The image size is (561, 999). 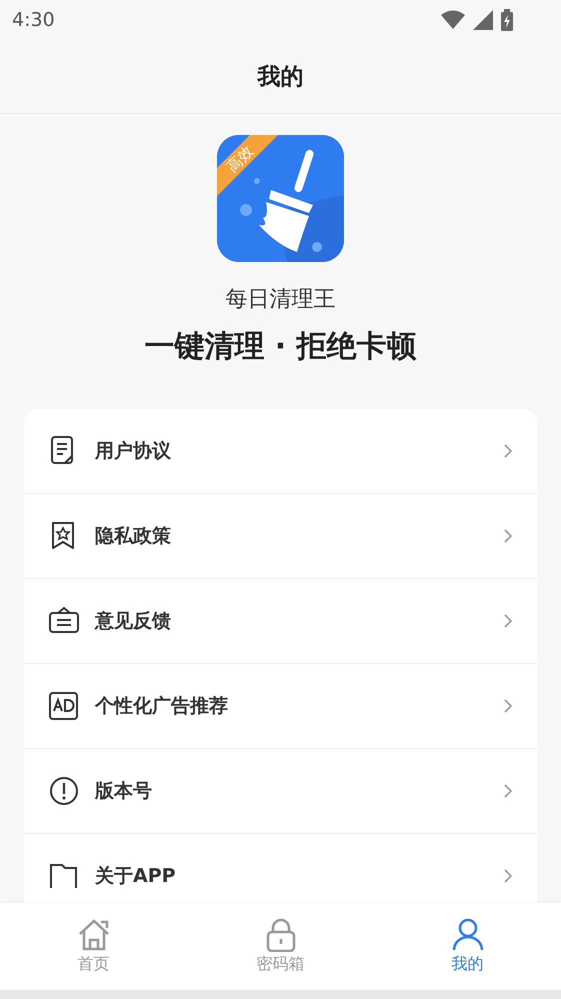 I want to click on wifi-icon, so click(x=453, y=20).